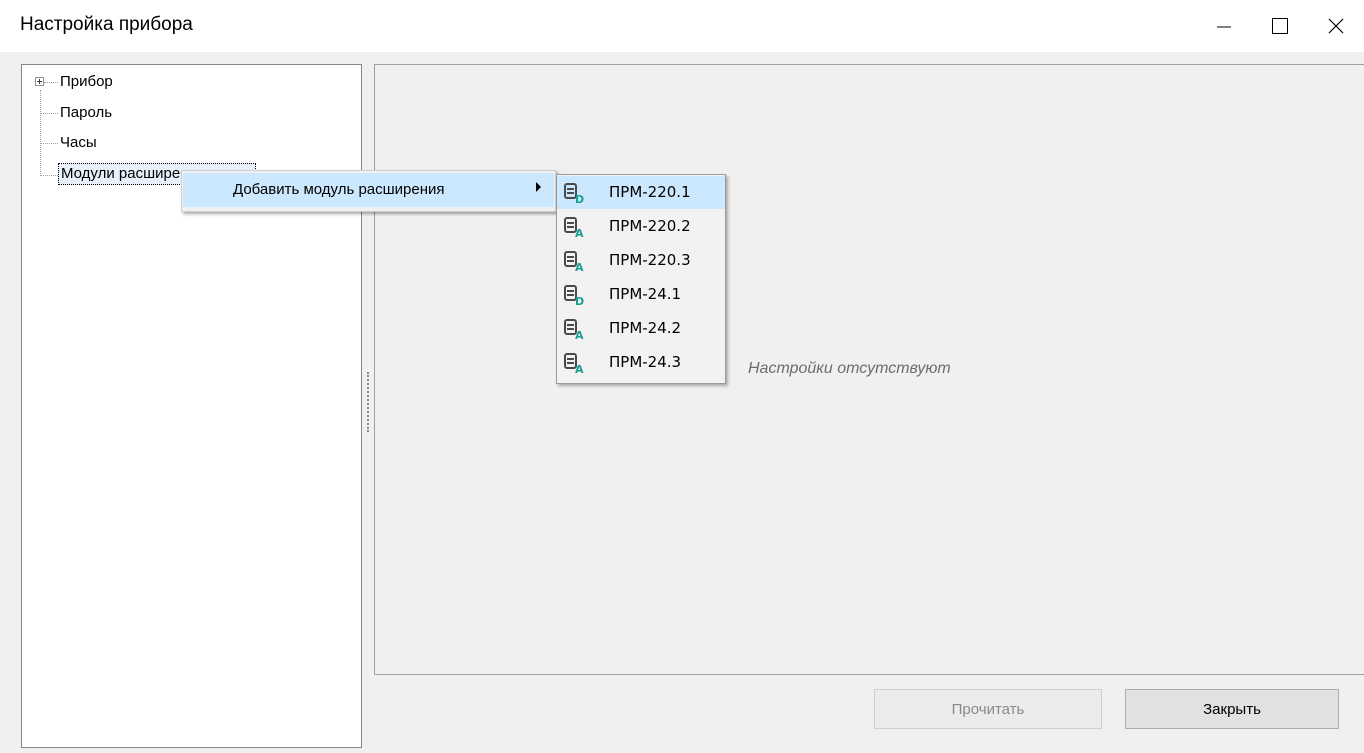 The height and width of the screenshot is (753, 1364). What do you see at coordinates (650, 260) in the screenshot?
I see `submenu-item-label: ПРМ-220.3` at bounding box center [650, 260].